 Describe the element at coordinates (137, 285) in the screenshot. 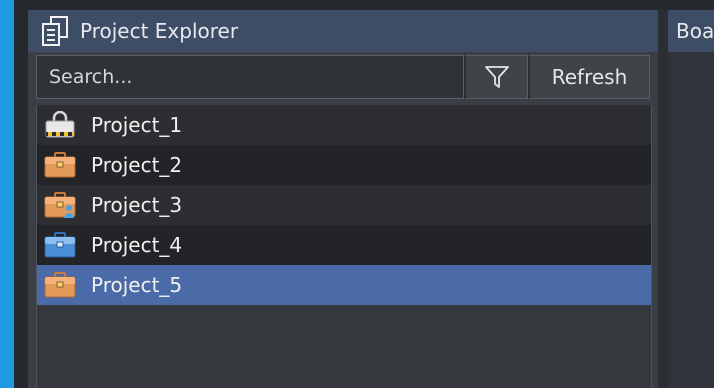

I see `tree-item-label: Project_5` at that location.